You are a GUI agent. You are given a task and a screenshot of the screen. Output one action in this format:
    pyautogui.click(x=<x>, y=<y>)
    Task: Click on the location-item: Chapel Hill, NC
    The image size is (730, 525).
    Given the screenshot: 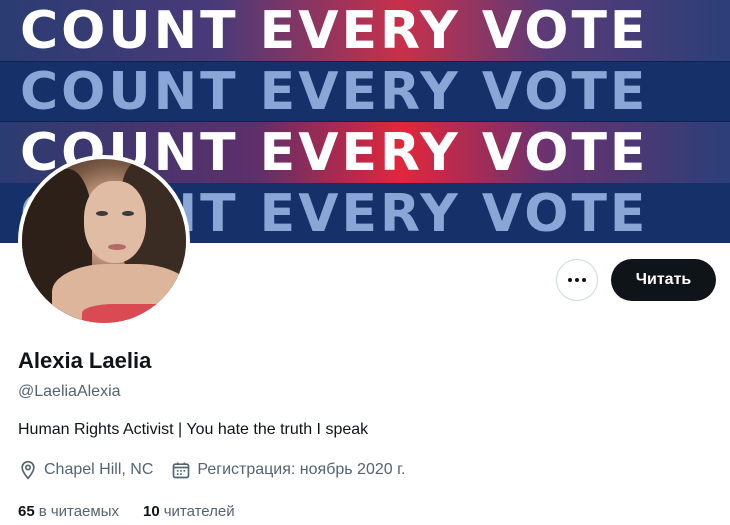 What is the action you would take?
    pyautogui.click(x=85, y=470)
    